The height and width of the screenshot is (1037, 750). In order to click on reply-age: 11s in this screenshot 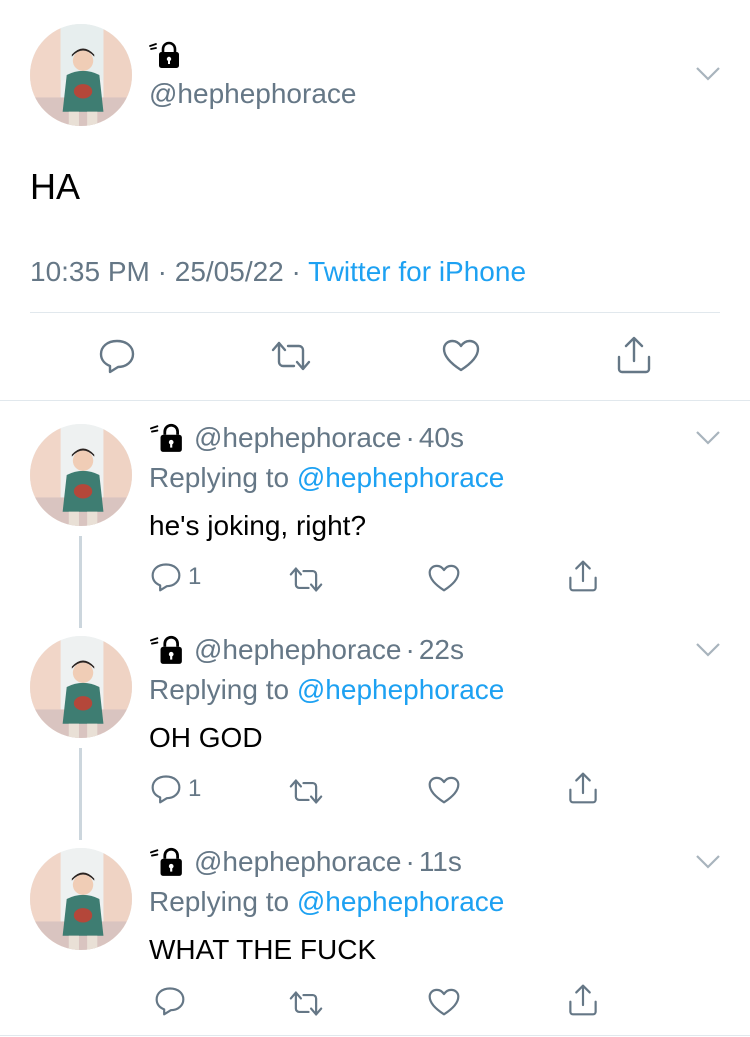, I will do `click(440, 861)`.